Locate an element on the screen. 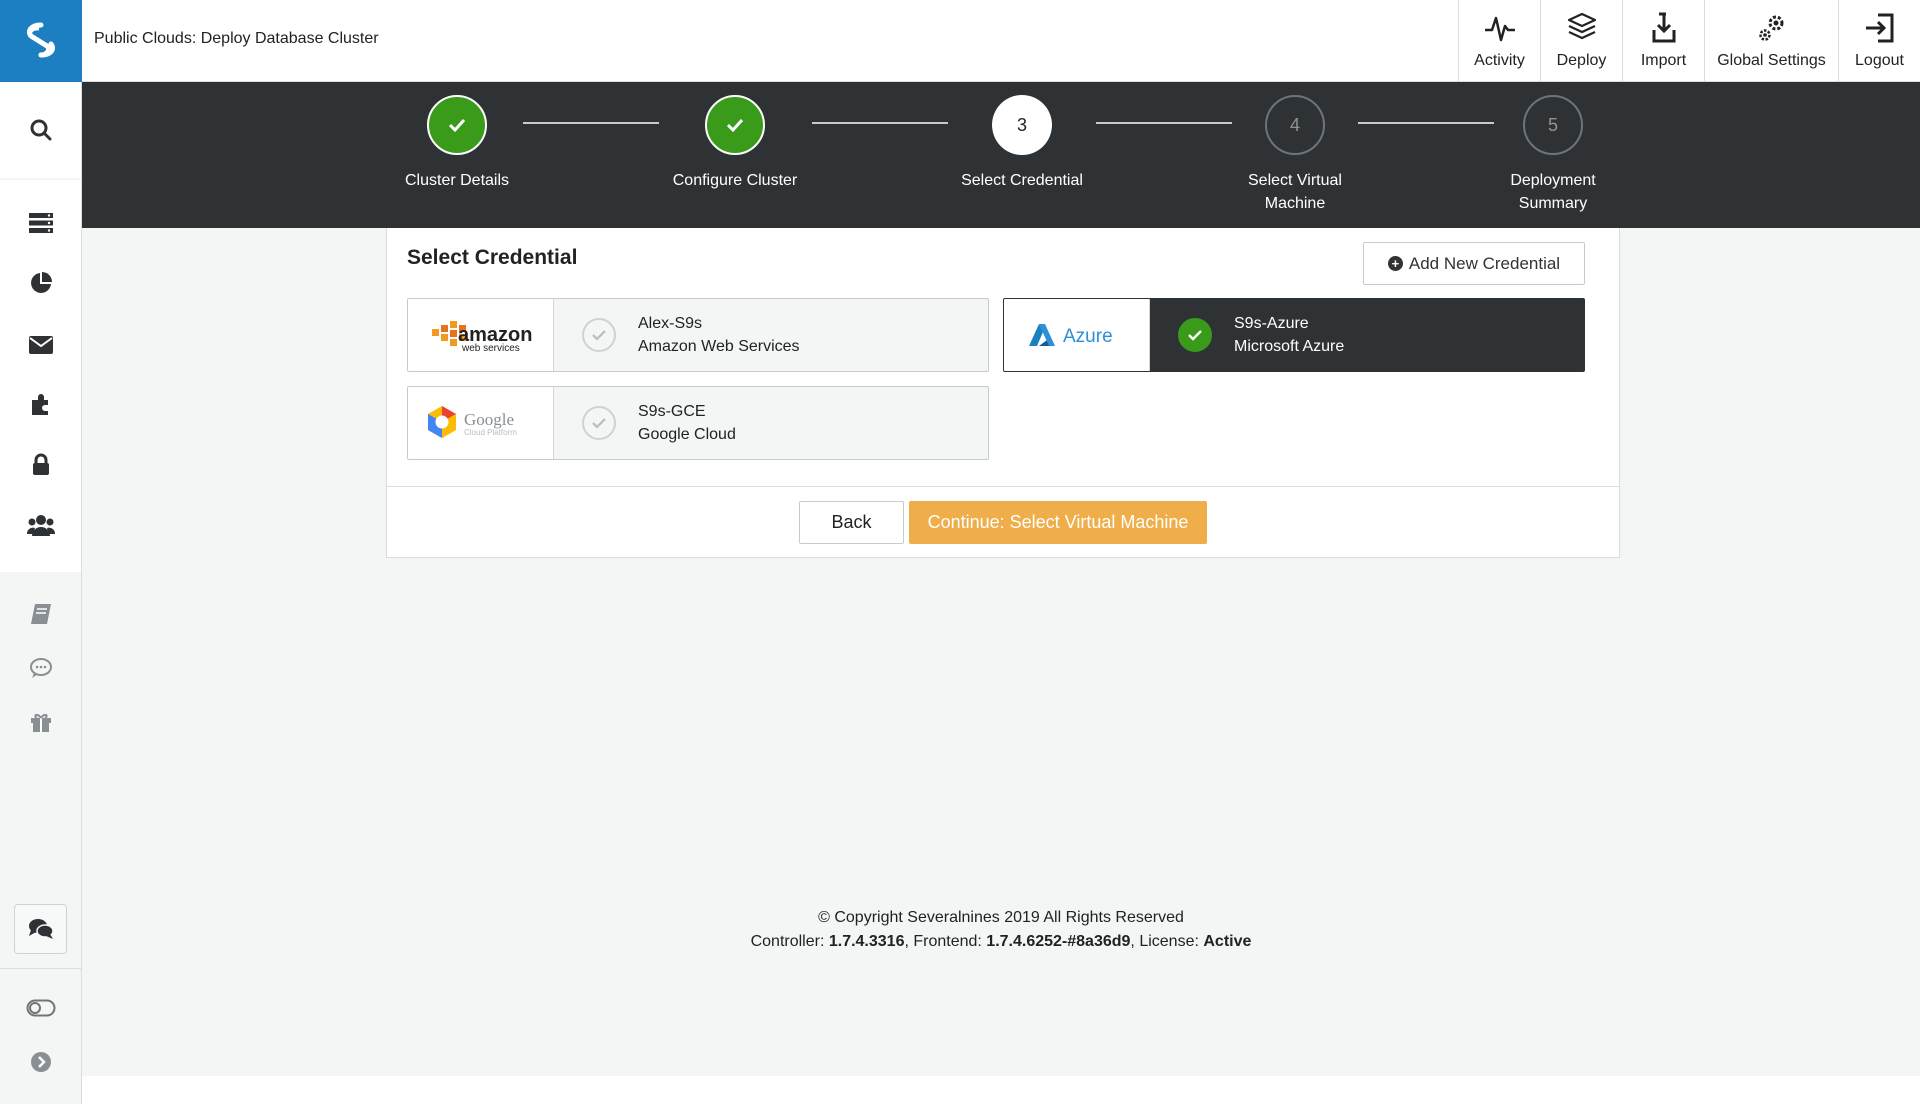  import-button: Import is located at coordinates (1663, 41).